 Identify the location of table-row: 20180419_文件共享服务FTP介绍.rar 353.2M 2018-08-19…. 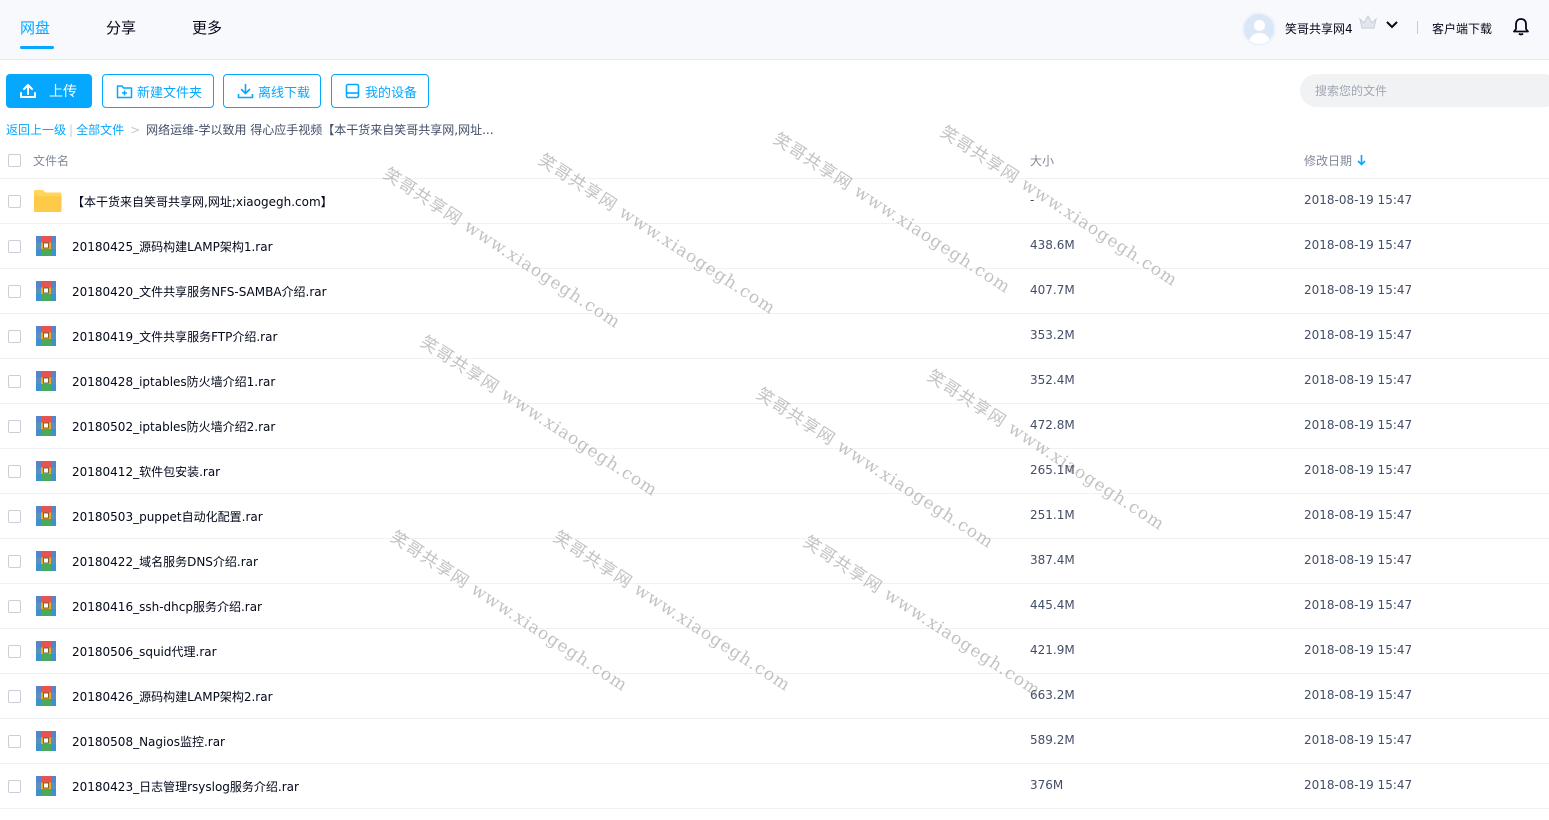
(774, 336).